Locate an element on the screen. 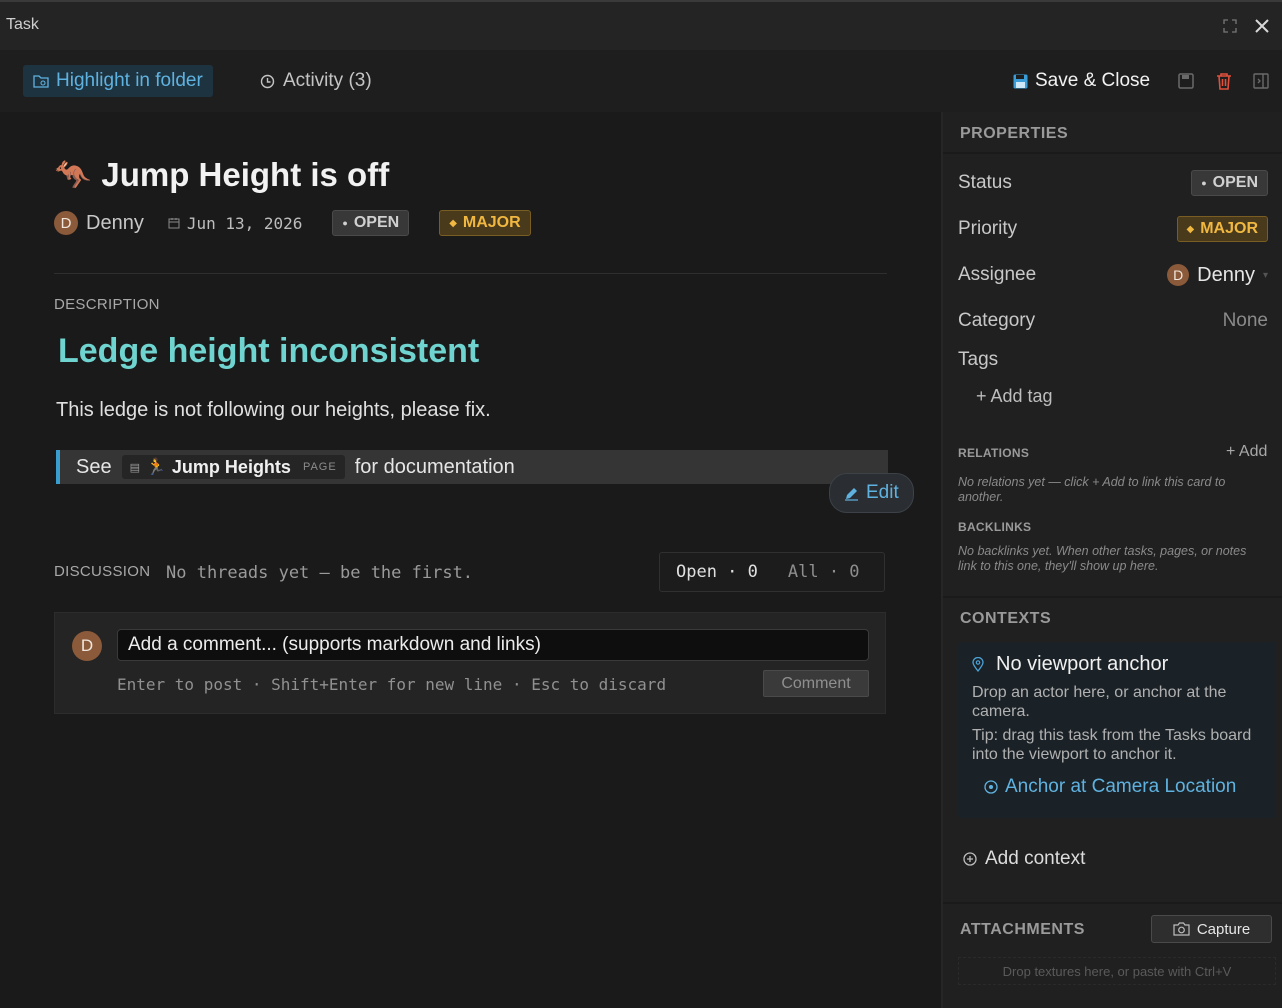  activity-button: Activity (3) is located at coordinates (316, 81).